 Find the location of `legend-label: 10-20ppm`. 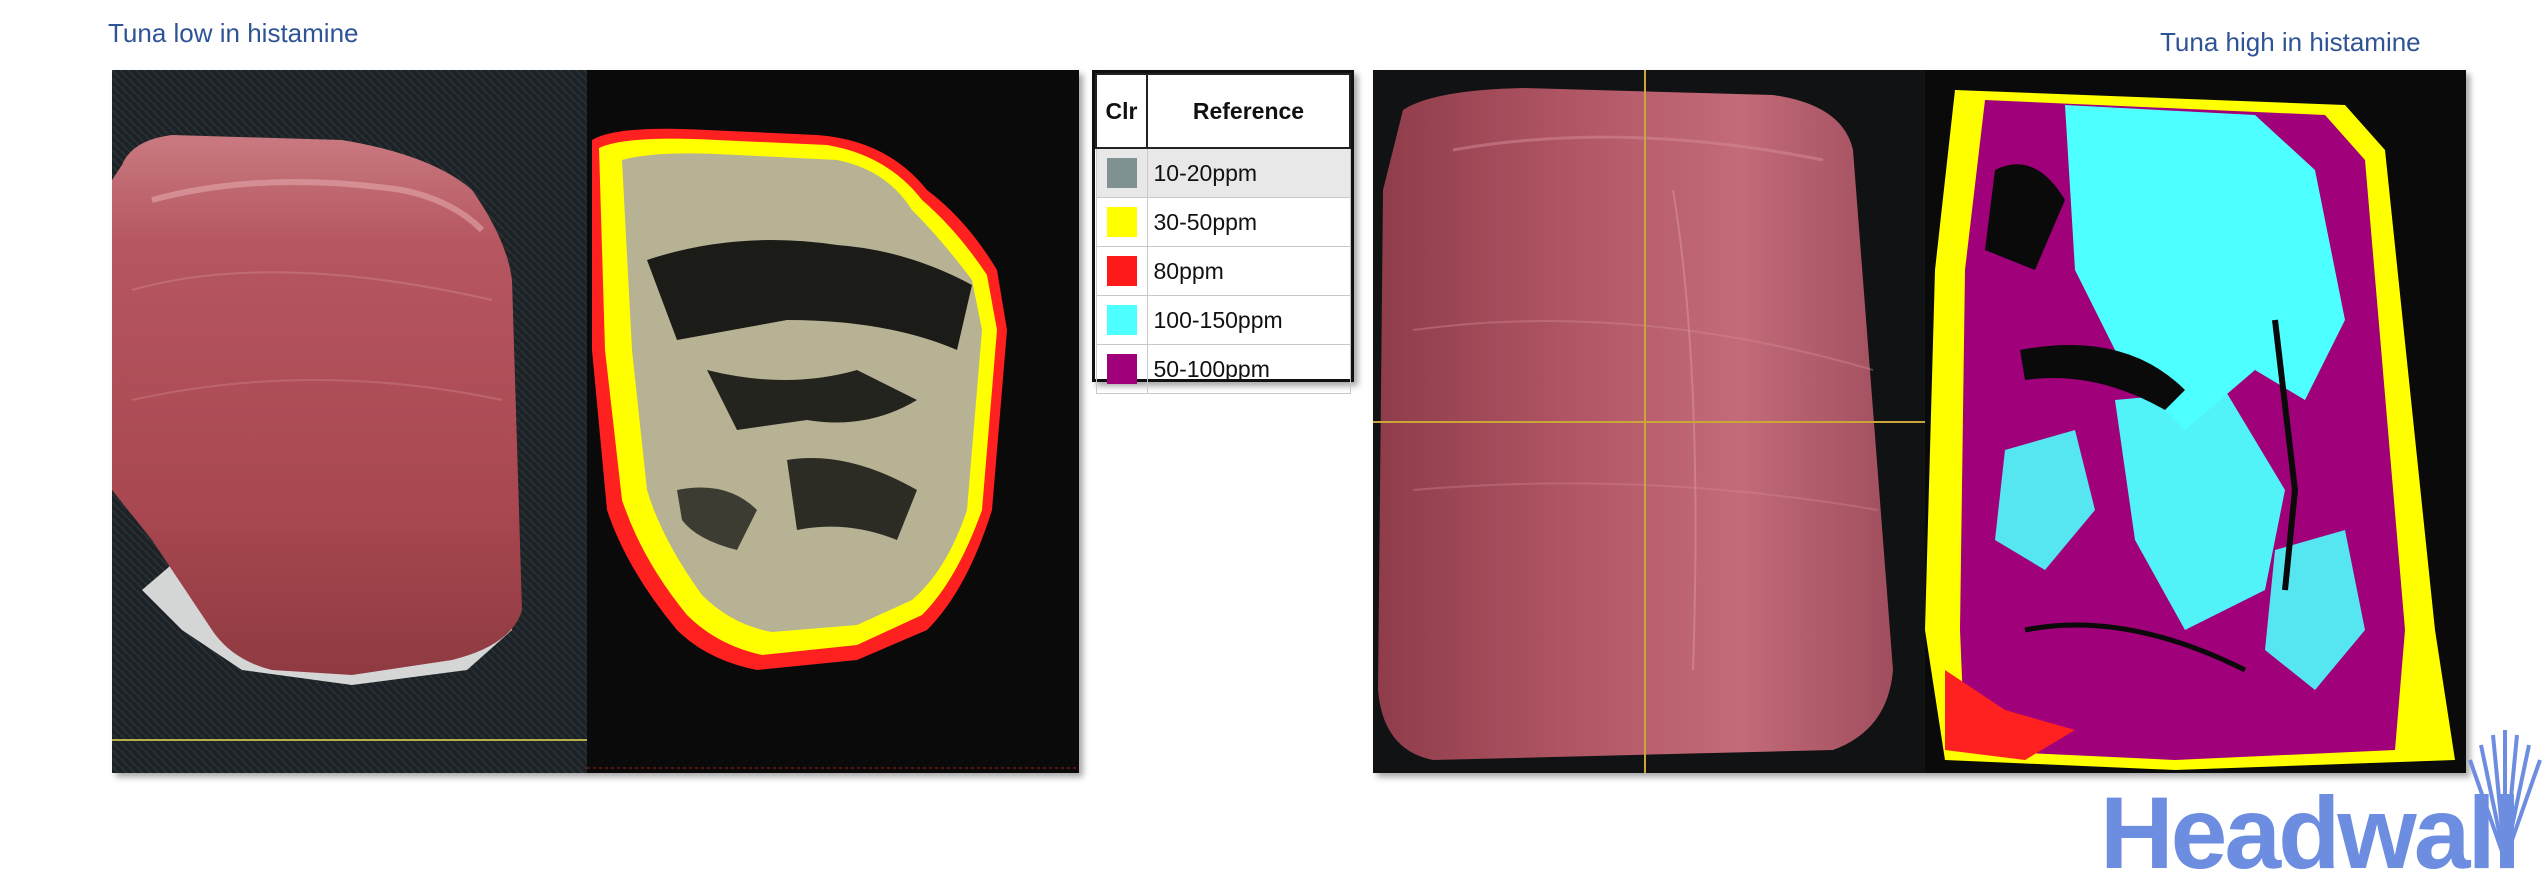

legend-label: 10-20ppm is located at coordinates (1248, 172).